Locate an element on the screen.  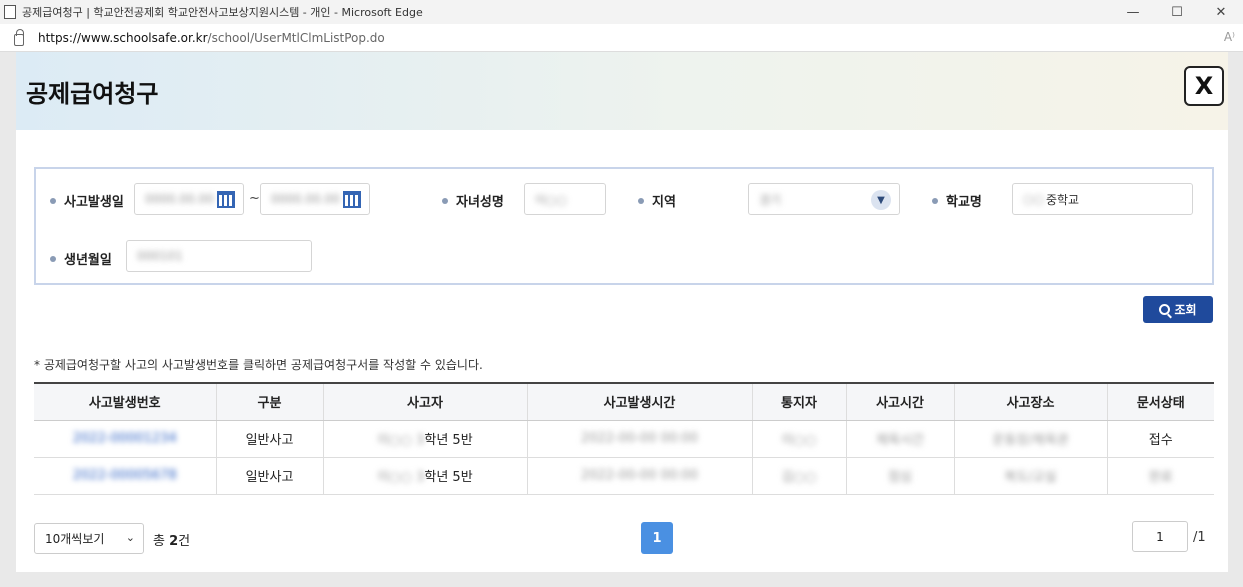
date-to-input: 0000.00.00 is located at coordinates (315, 199).